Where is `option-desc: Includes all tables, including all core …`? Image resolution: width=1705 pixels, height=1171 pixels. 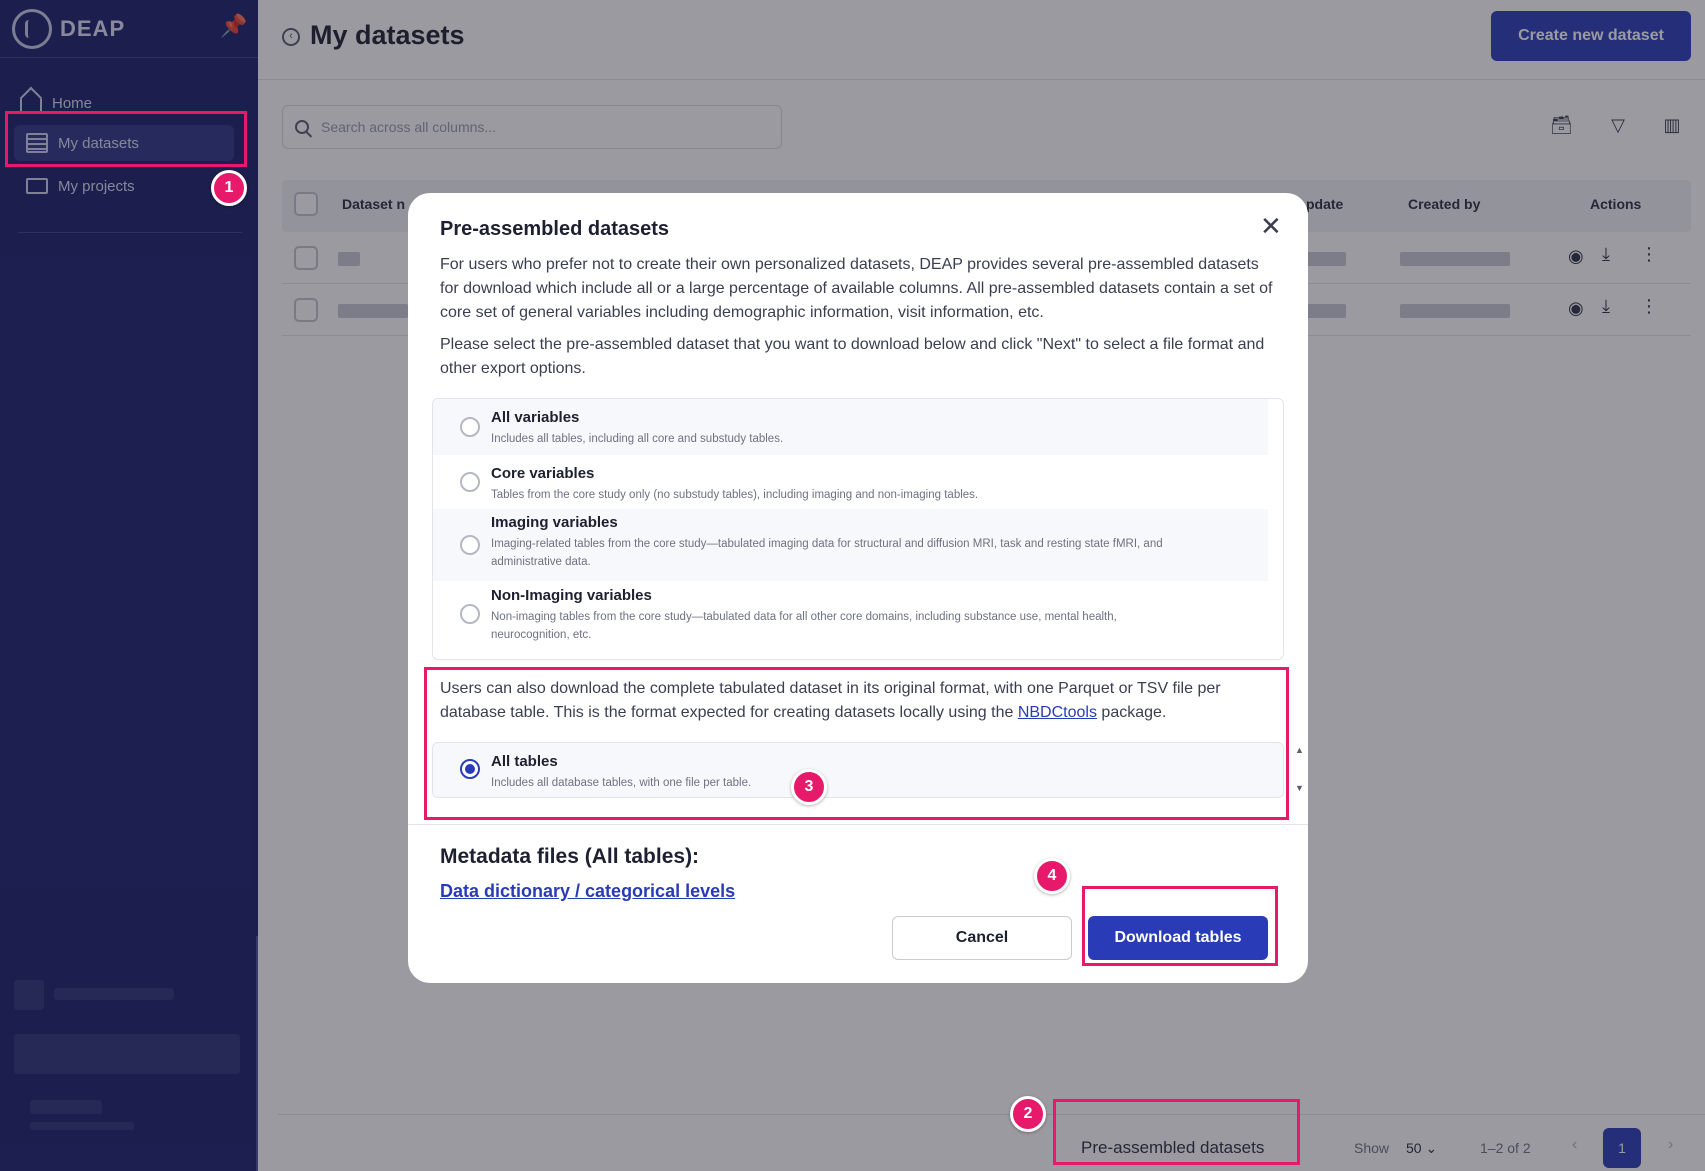
option-desc: Includes all tables, including all core … is located at coordinates (637, 439).